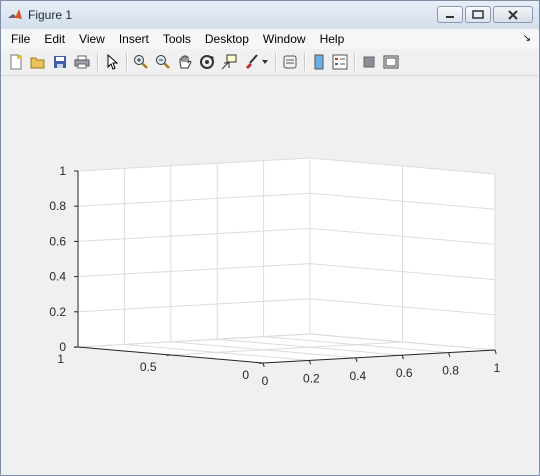 The height and width of the screenshot is (476, 540). Describe the element at coordinates (404, 373) in the screenshot. I see `x-tick-label: 0.6` at that location.